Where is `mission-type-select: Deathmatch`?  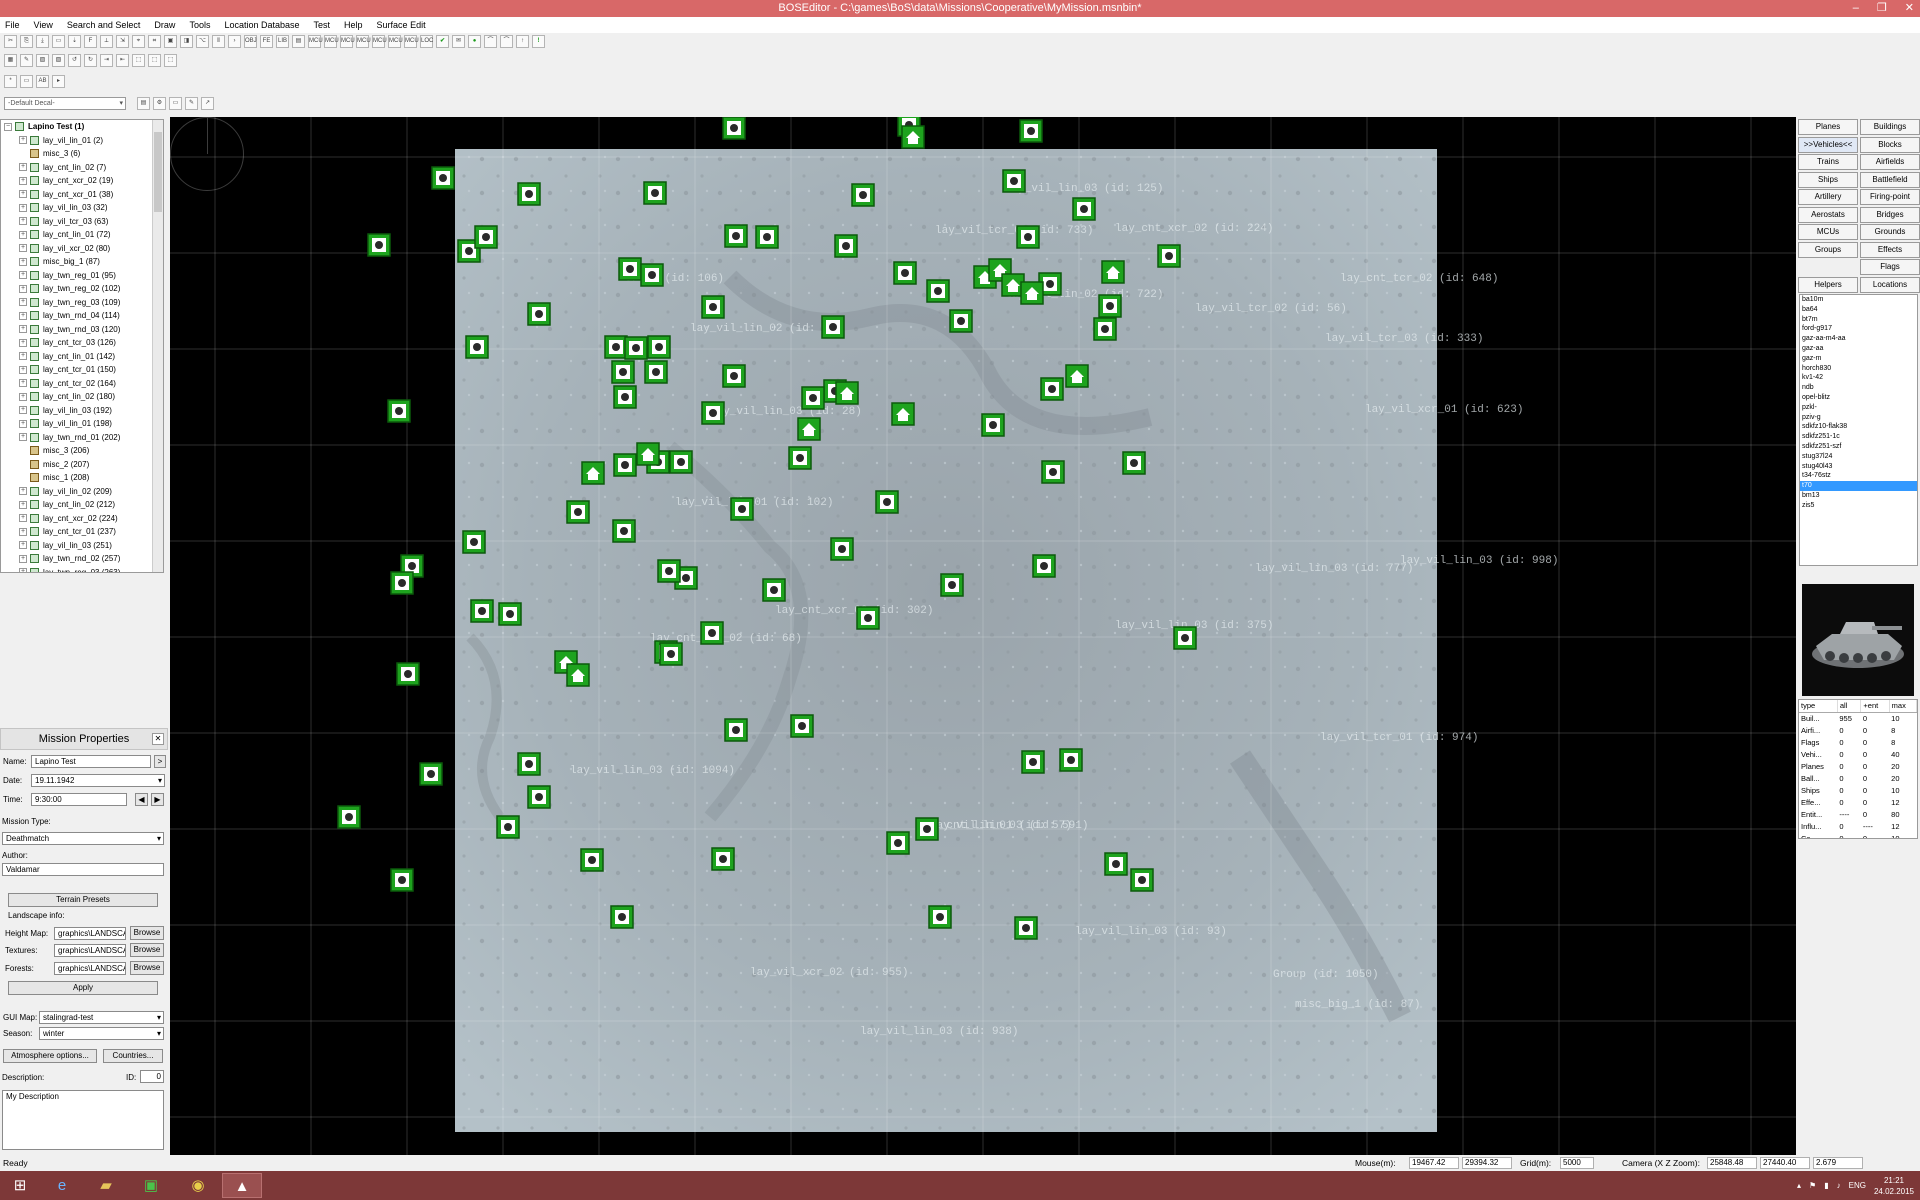 mission-type-select: Deathmatch is located at coordinates (83, 838).